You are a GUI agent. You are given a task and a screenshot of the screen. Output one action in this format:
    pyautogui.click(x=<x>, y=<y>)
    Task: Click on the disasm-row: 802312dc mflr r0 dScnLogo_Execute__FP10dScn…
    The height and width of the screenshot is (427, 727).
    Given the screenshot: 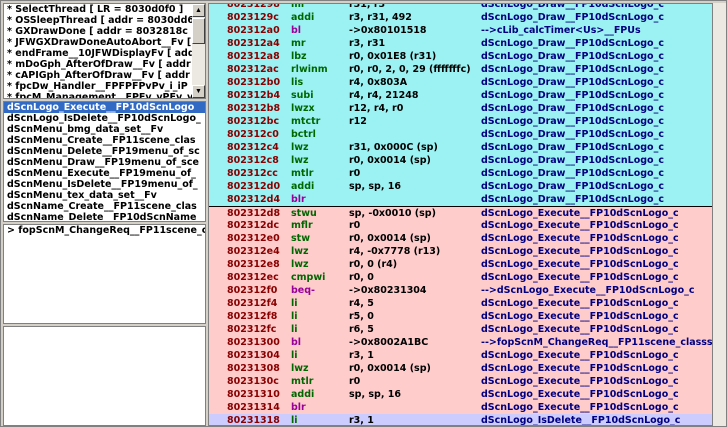 What is the action you would take?
    pyautogui.click(x=460, y=225)
    